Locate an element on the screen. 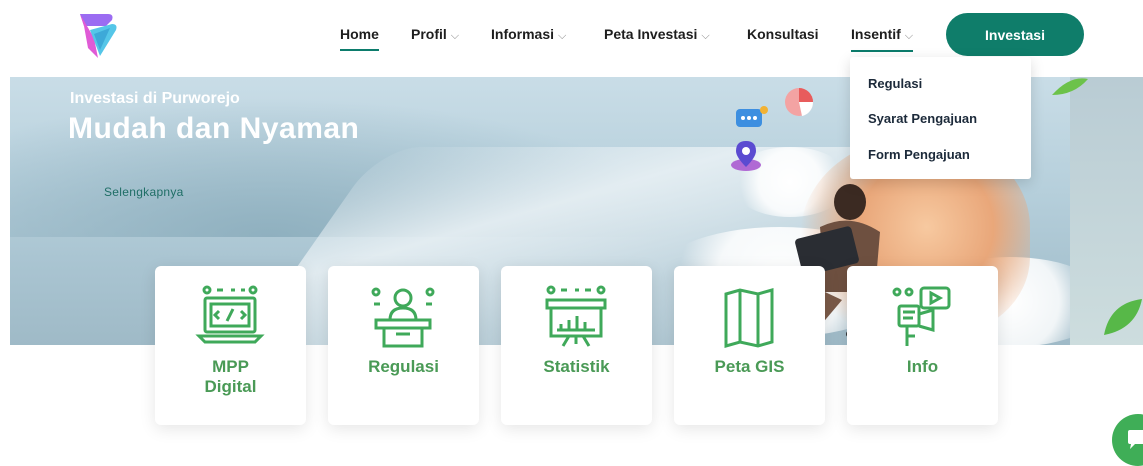  nav-home-label: Home is located at coordinates (359, 34).